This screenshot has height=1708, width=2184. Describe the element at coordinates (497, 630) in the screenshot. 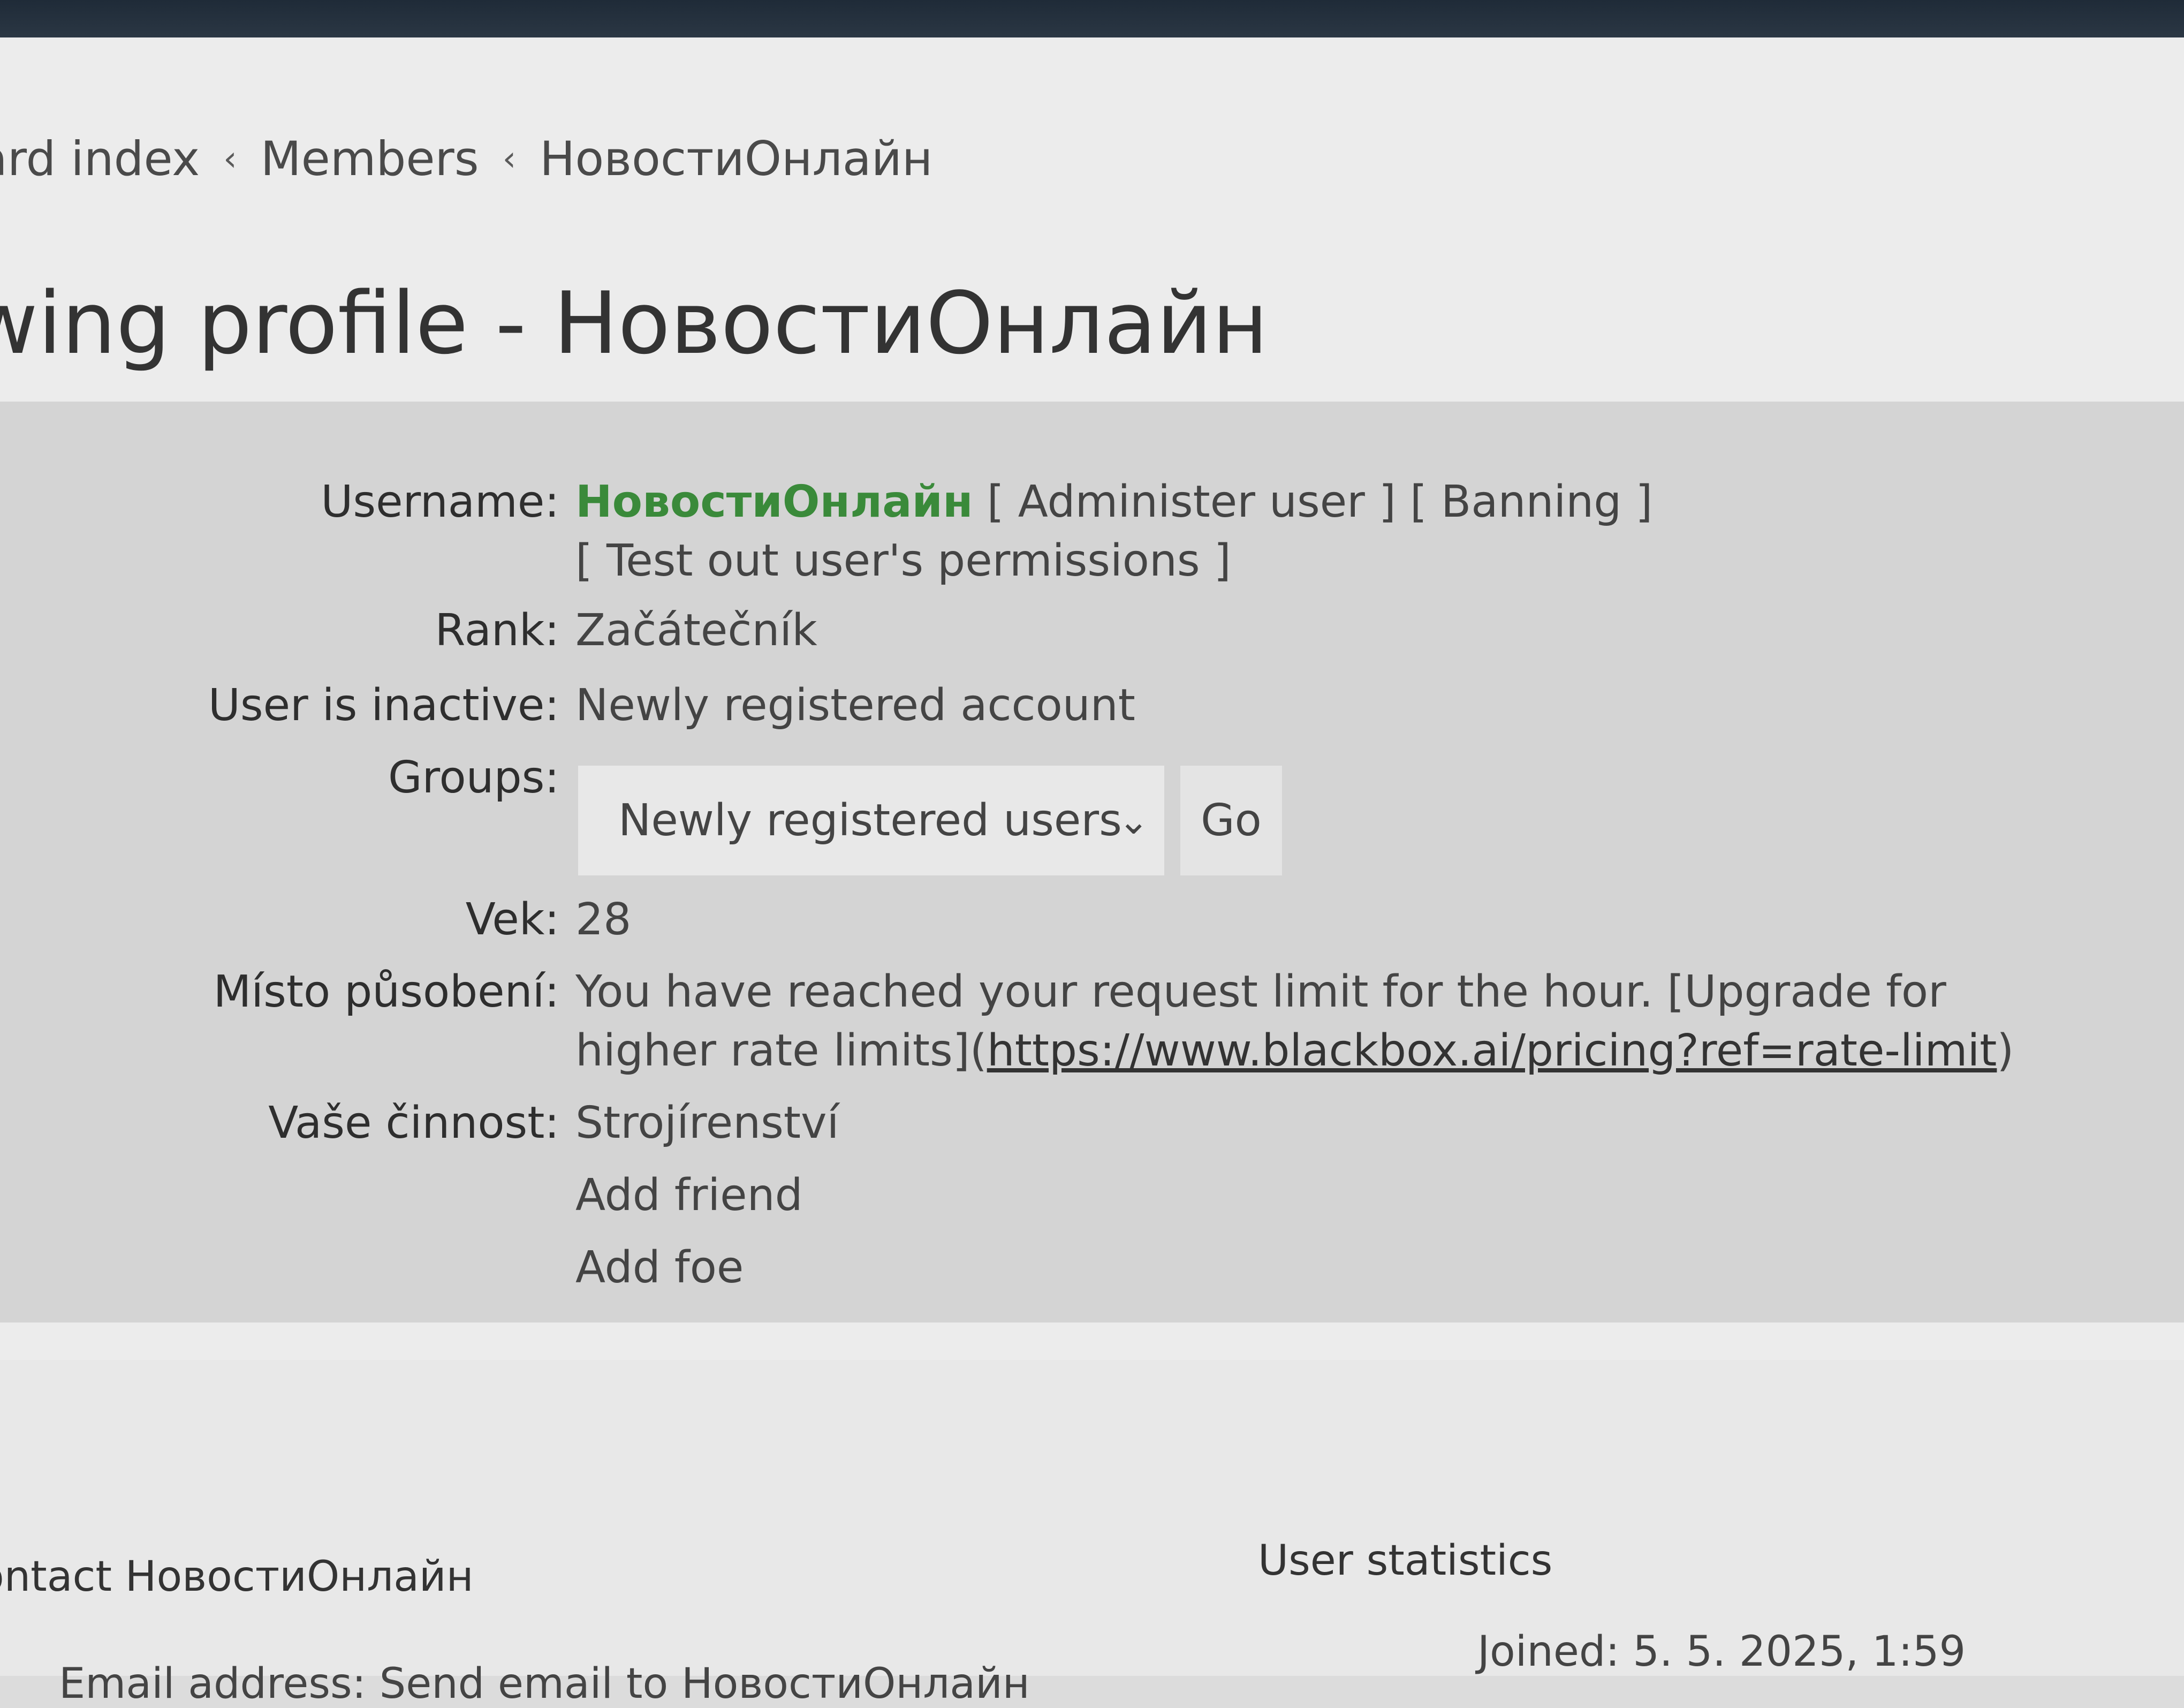

I see `rank-label: Rank:` at that location.